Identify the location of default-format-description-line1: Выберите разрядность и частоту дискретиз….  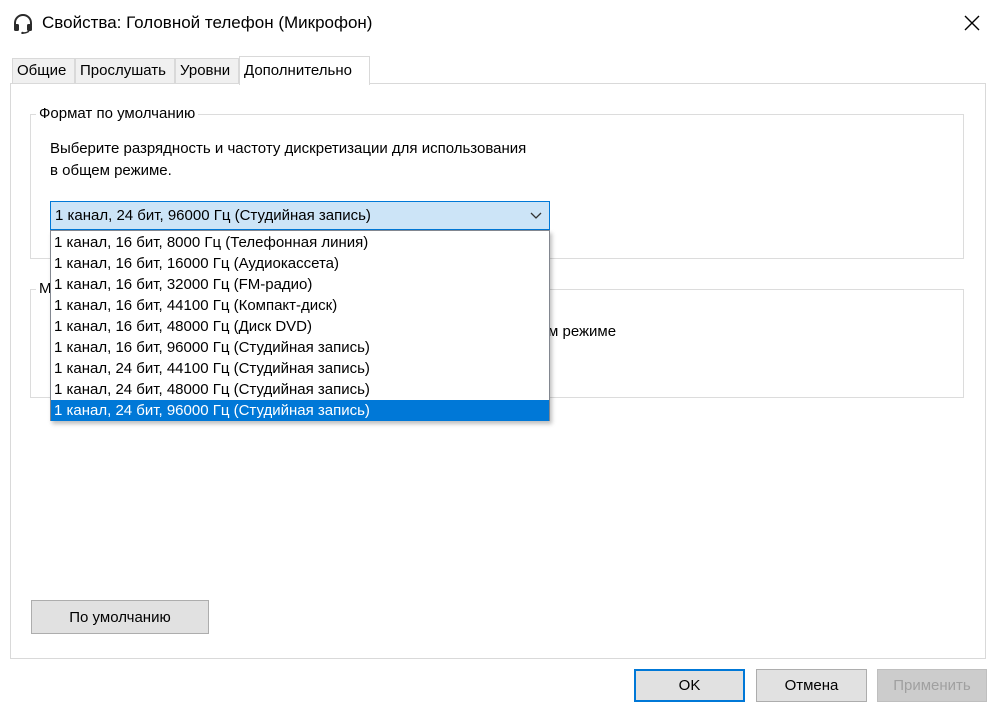
(288, 148).